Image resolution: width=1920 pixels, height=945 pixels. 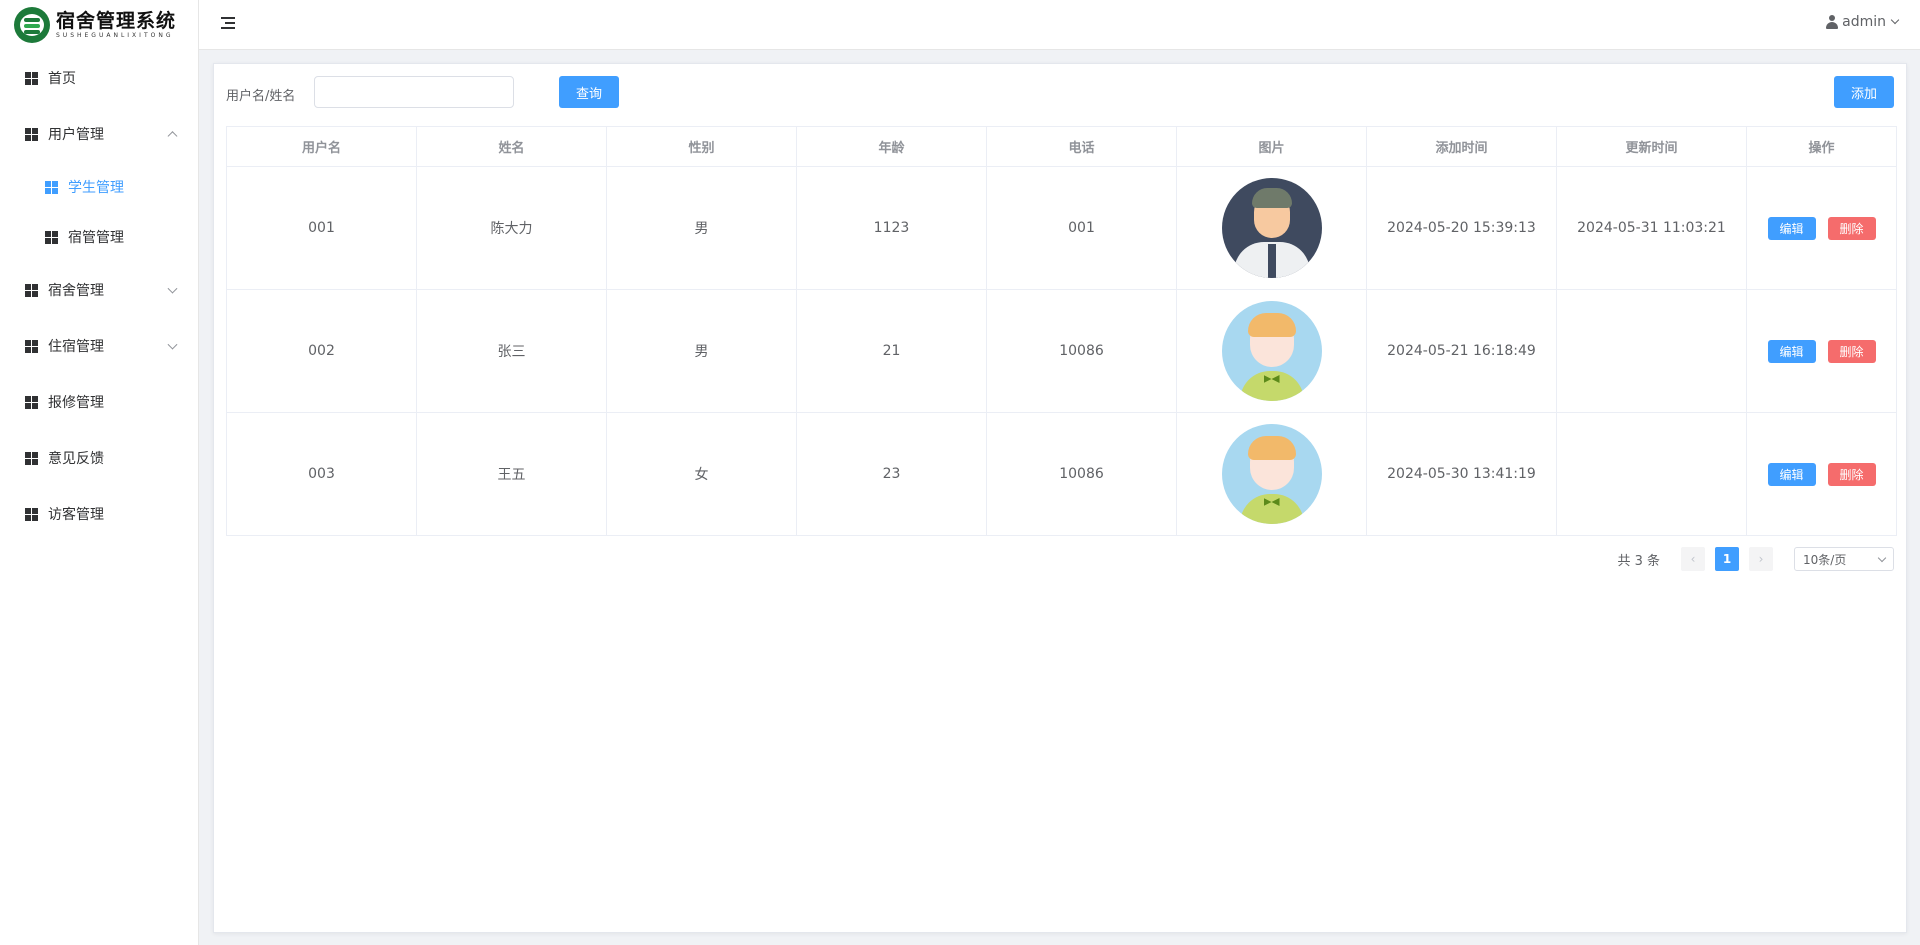 I want to click on top-header: admin, so click(x=1059, y=25).